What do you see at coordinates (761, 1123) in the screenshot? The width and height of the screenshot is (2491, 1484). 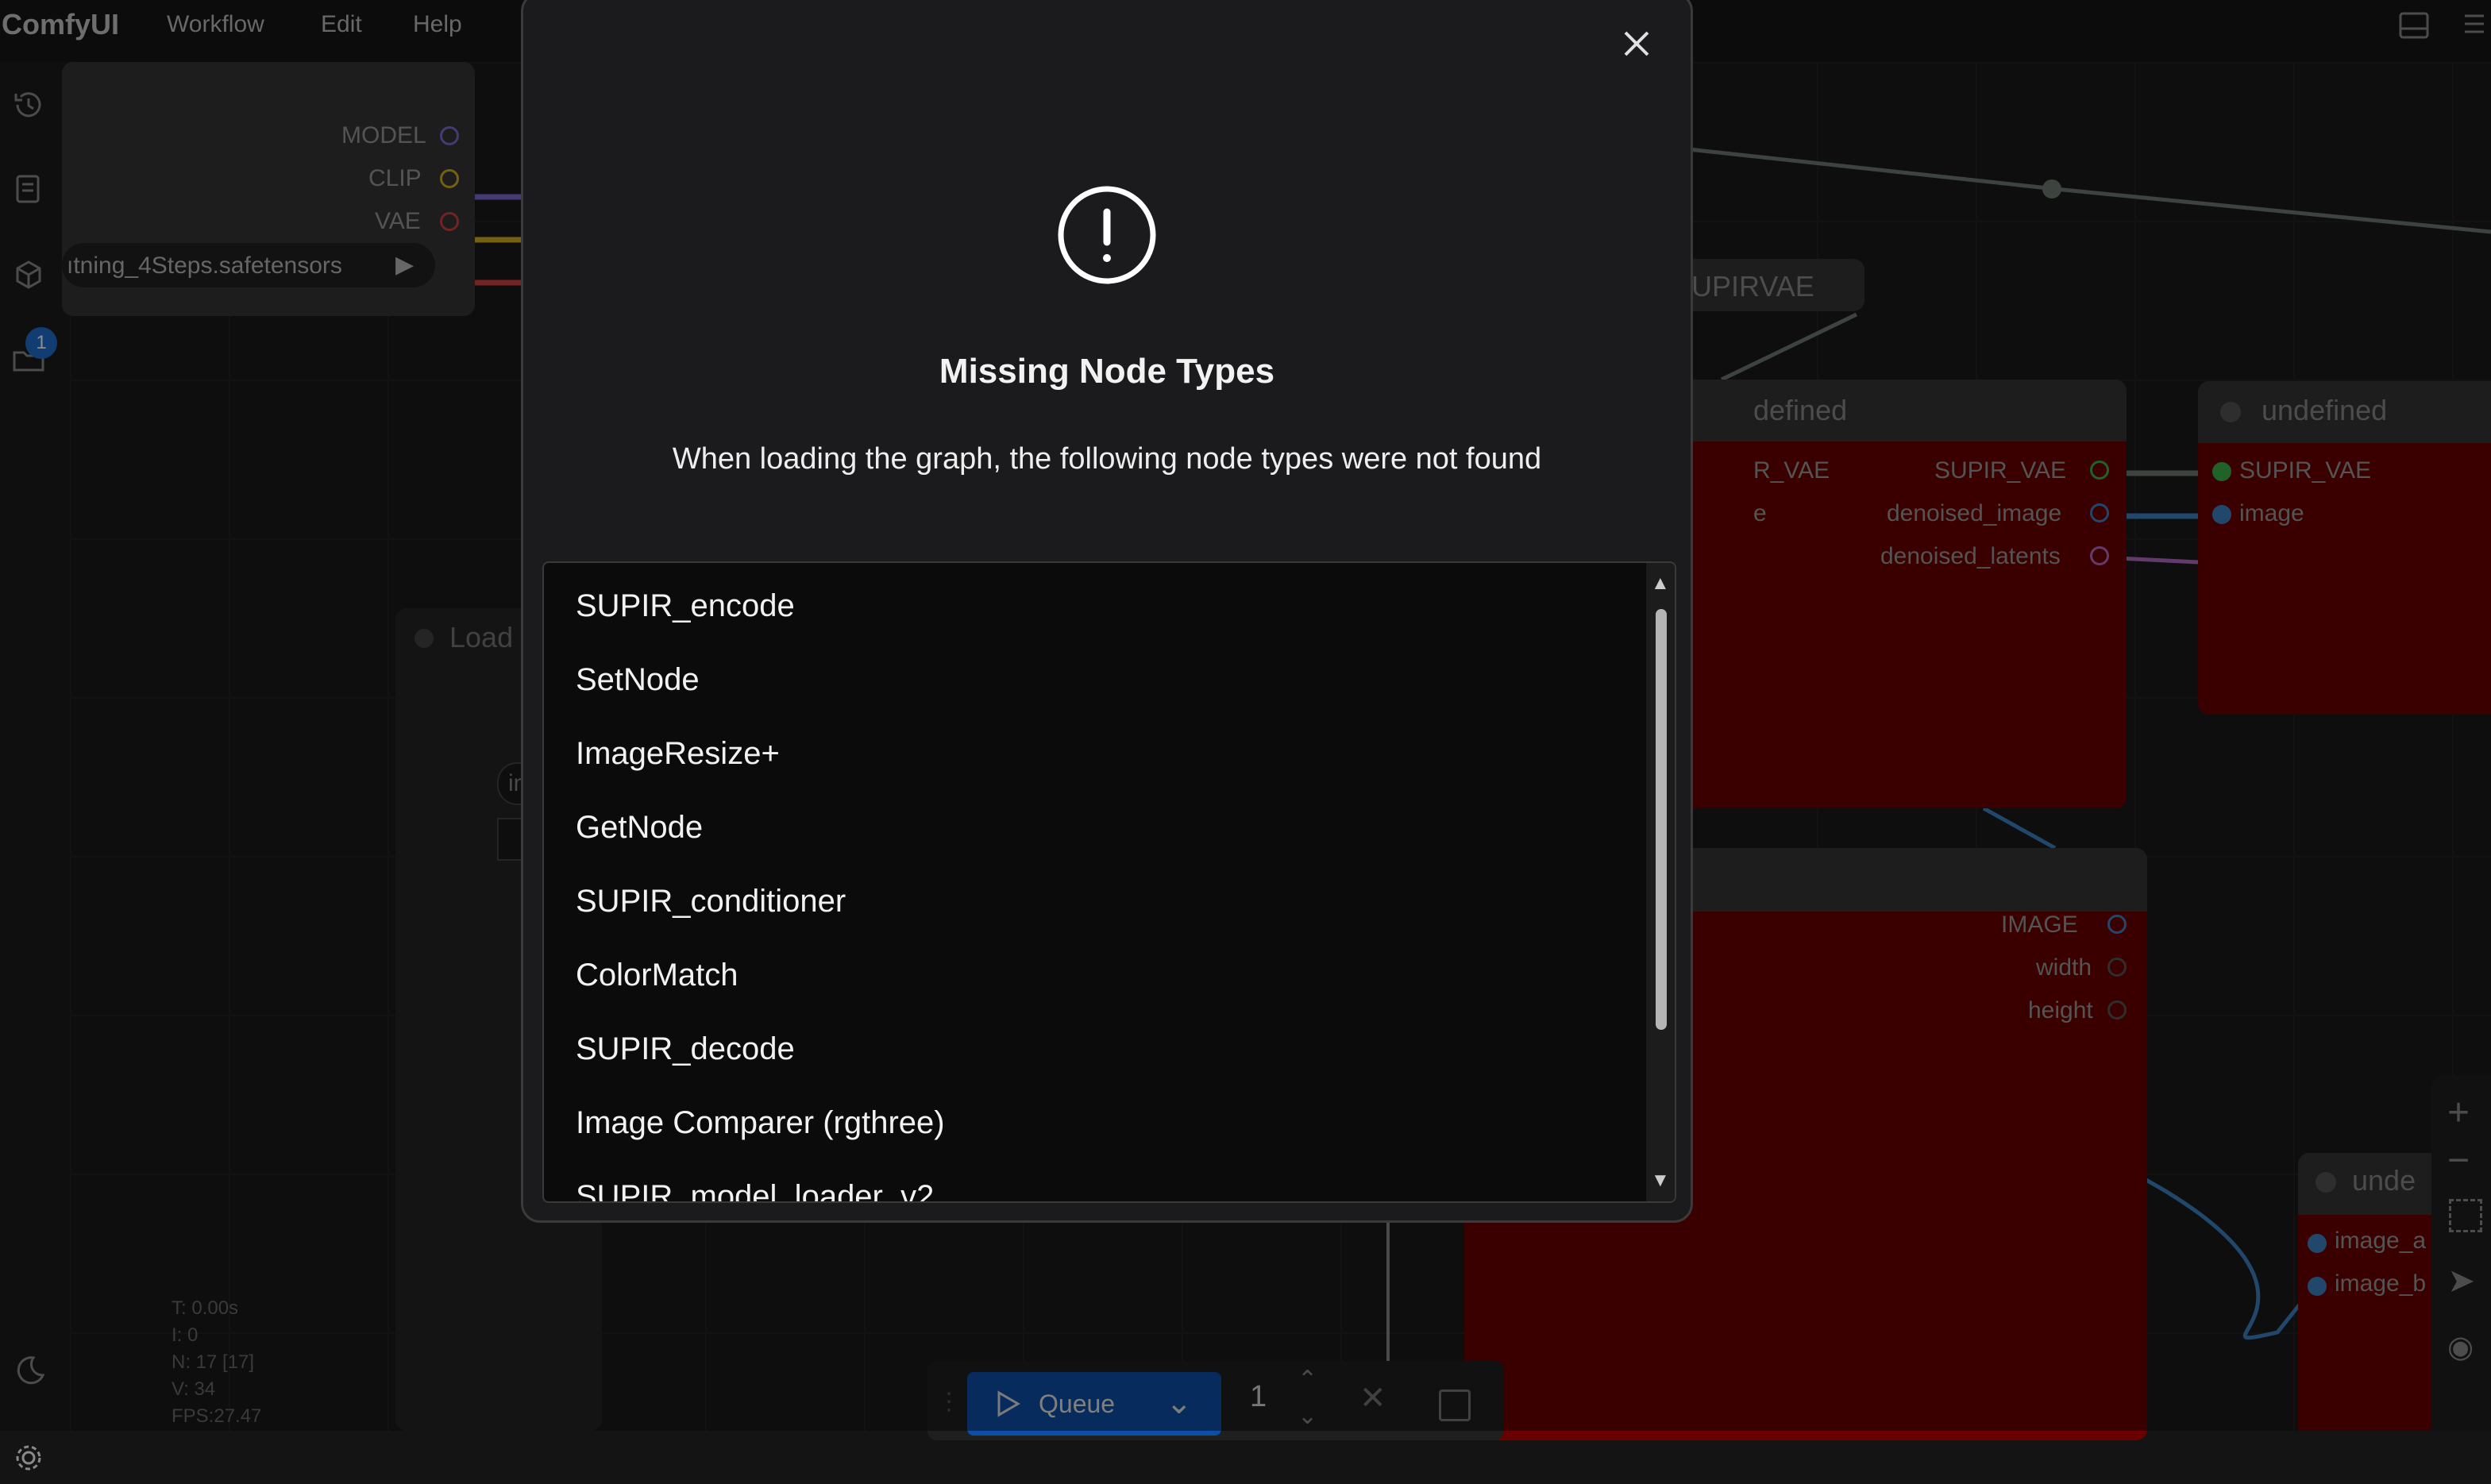 I see `list-item: Image Comparer (rgthree)` at bounding box center [761, 1123].